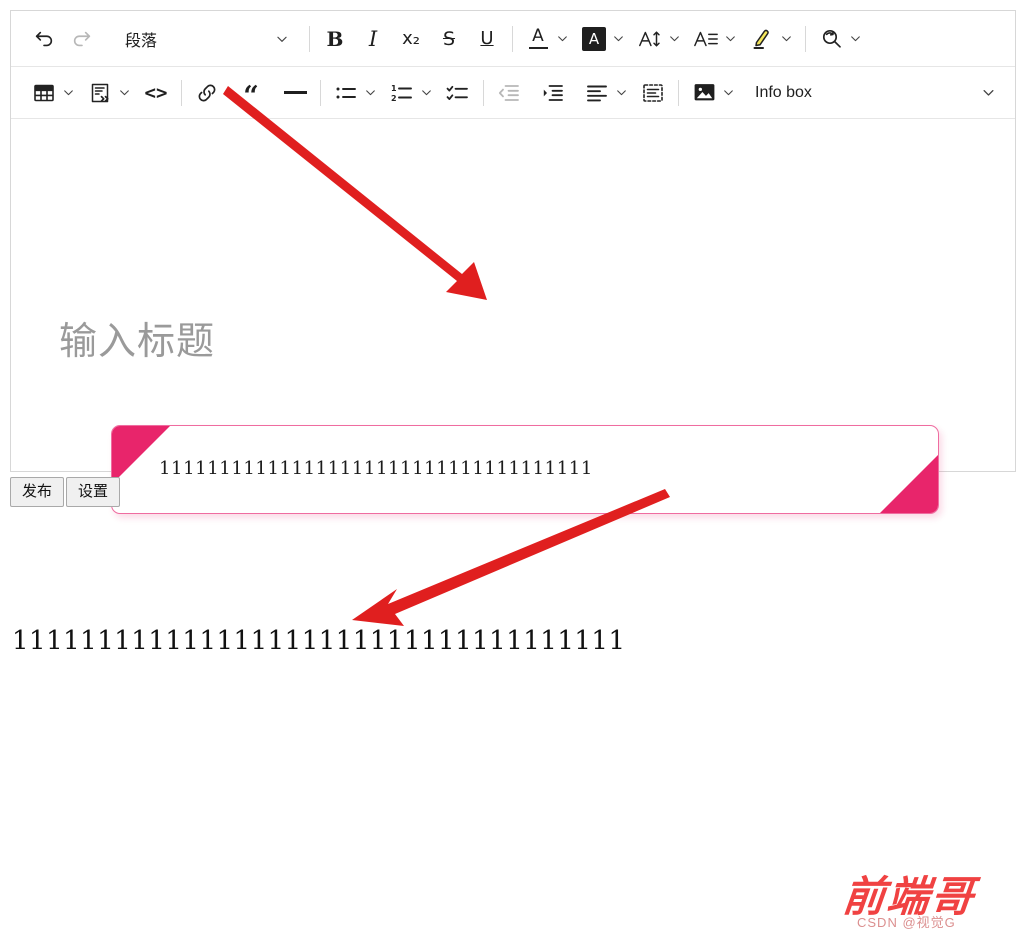 This screenshot has height=942, width=1028. Describe the element at coordinates (783, 92) in the screenshot. I see `infobox-style-value: Info box` at that location.